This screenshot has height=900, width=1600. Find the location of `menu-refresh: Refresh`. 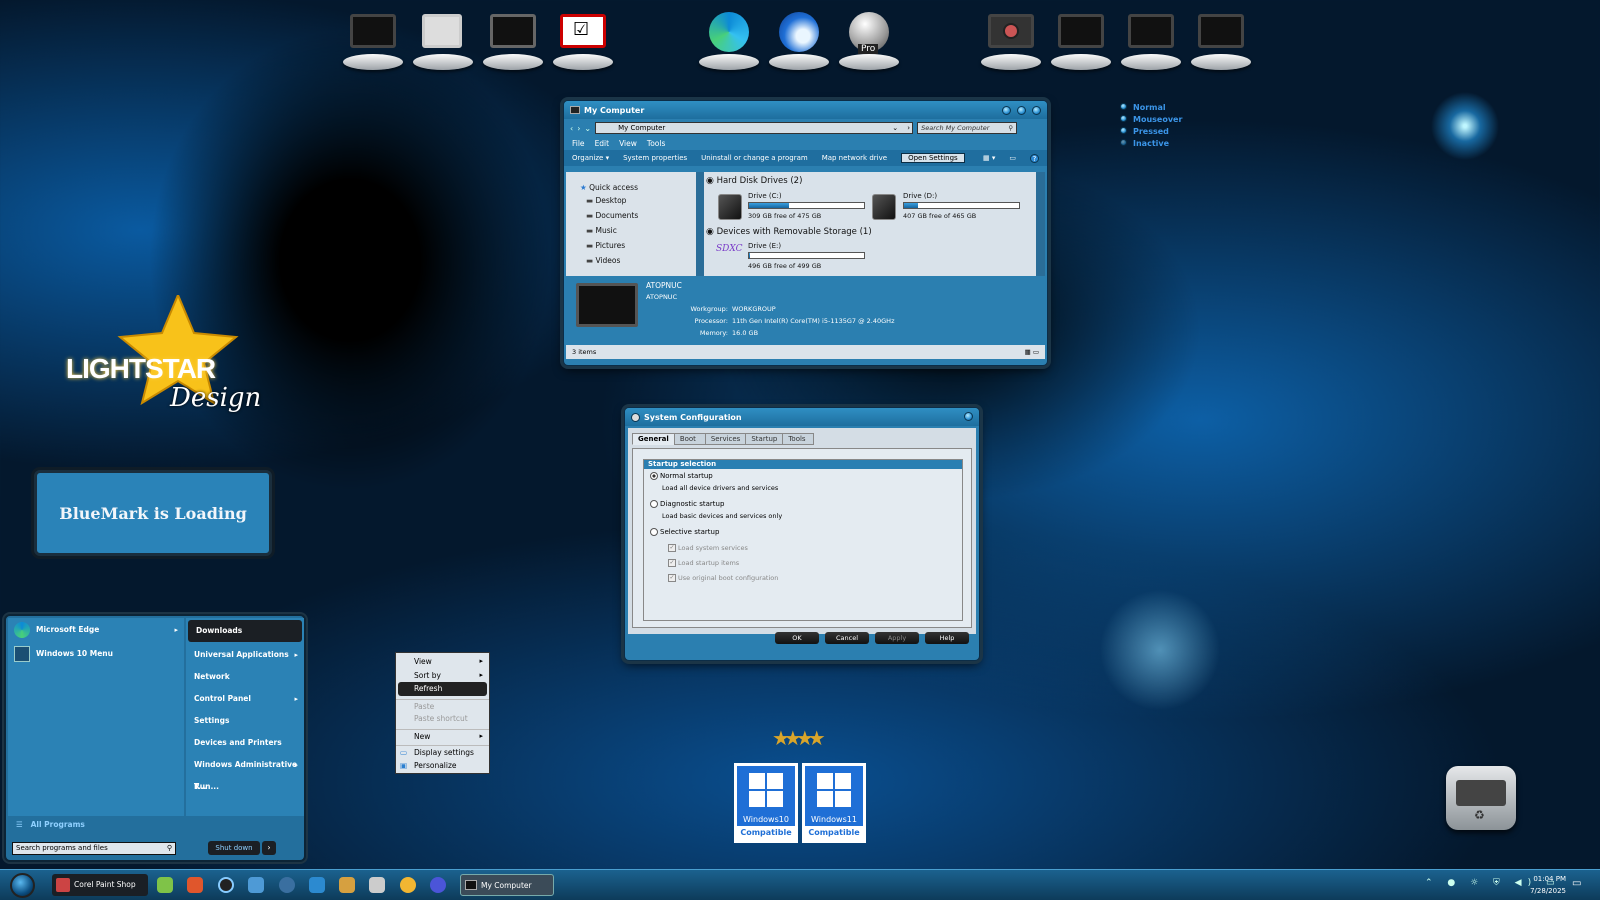

menu-refresh: Refresh is located at coordinates (442, 689).